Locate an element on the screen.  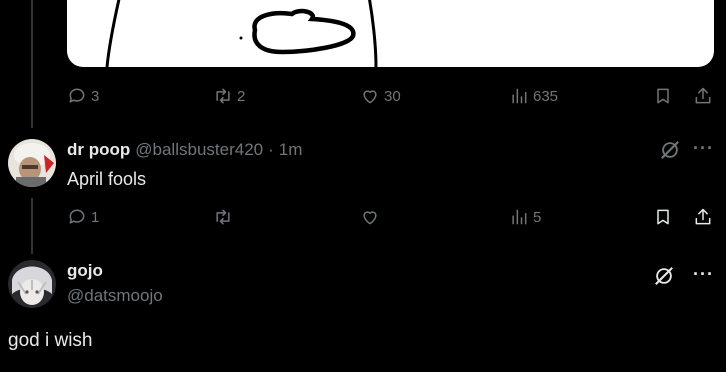
repost-button is located at coordinates (225, 217).